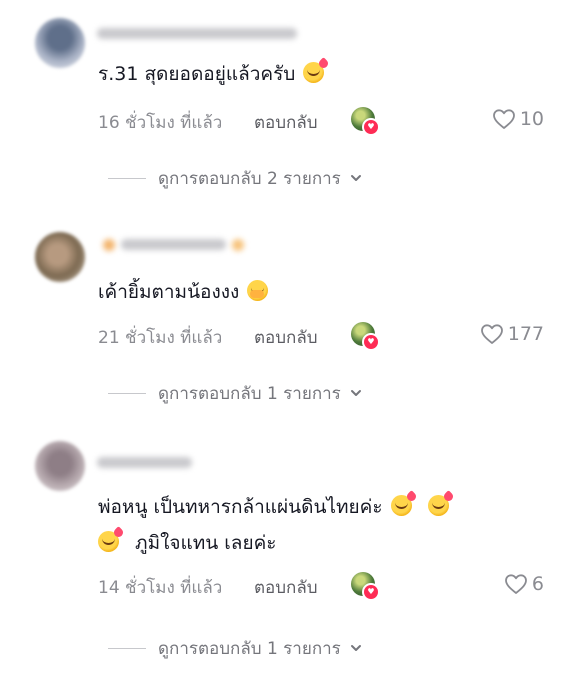  What do you see at coordinates (160, 588) in the screenshot?
I see `comment-time: 14 ชั่วโมง ที่แล้ว` at bounding box center [160, 588].